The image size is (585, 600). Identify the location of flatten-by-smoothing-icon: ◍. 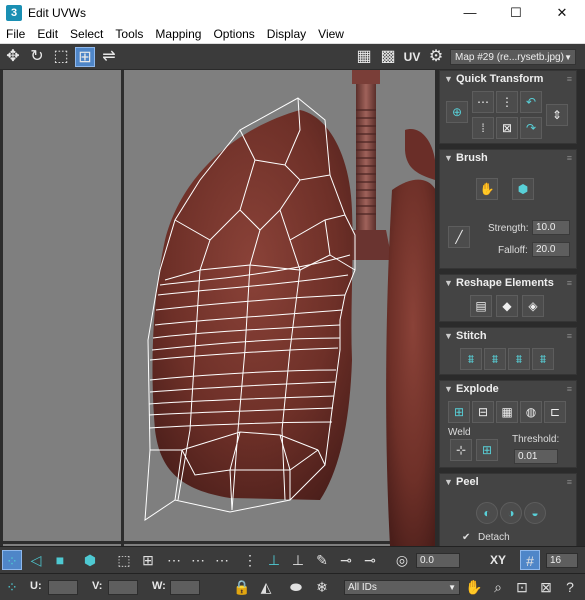
(531, 412).